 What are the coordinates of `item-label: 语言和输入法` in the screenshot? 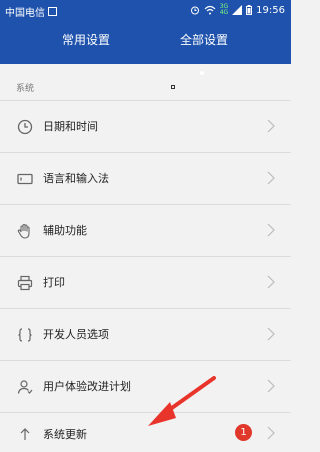 It's located at (76, 178).